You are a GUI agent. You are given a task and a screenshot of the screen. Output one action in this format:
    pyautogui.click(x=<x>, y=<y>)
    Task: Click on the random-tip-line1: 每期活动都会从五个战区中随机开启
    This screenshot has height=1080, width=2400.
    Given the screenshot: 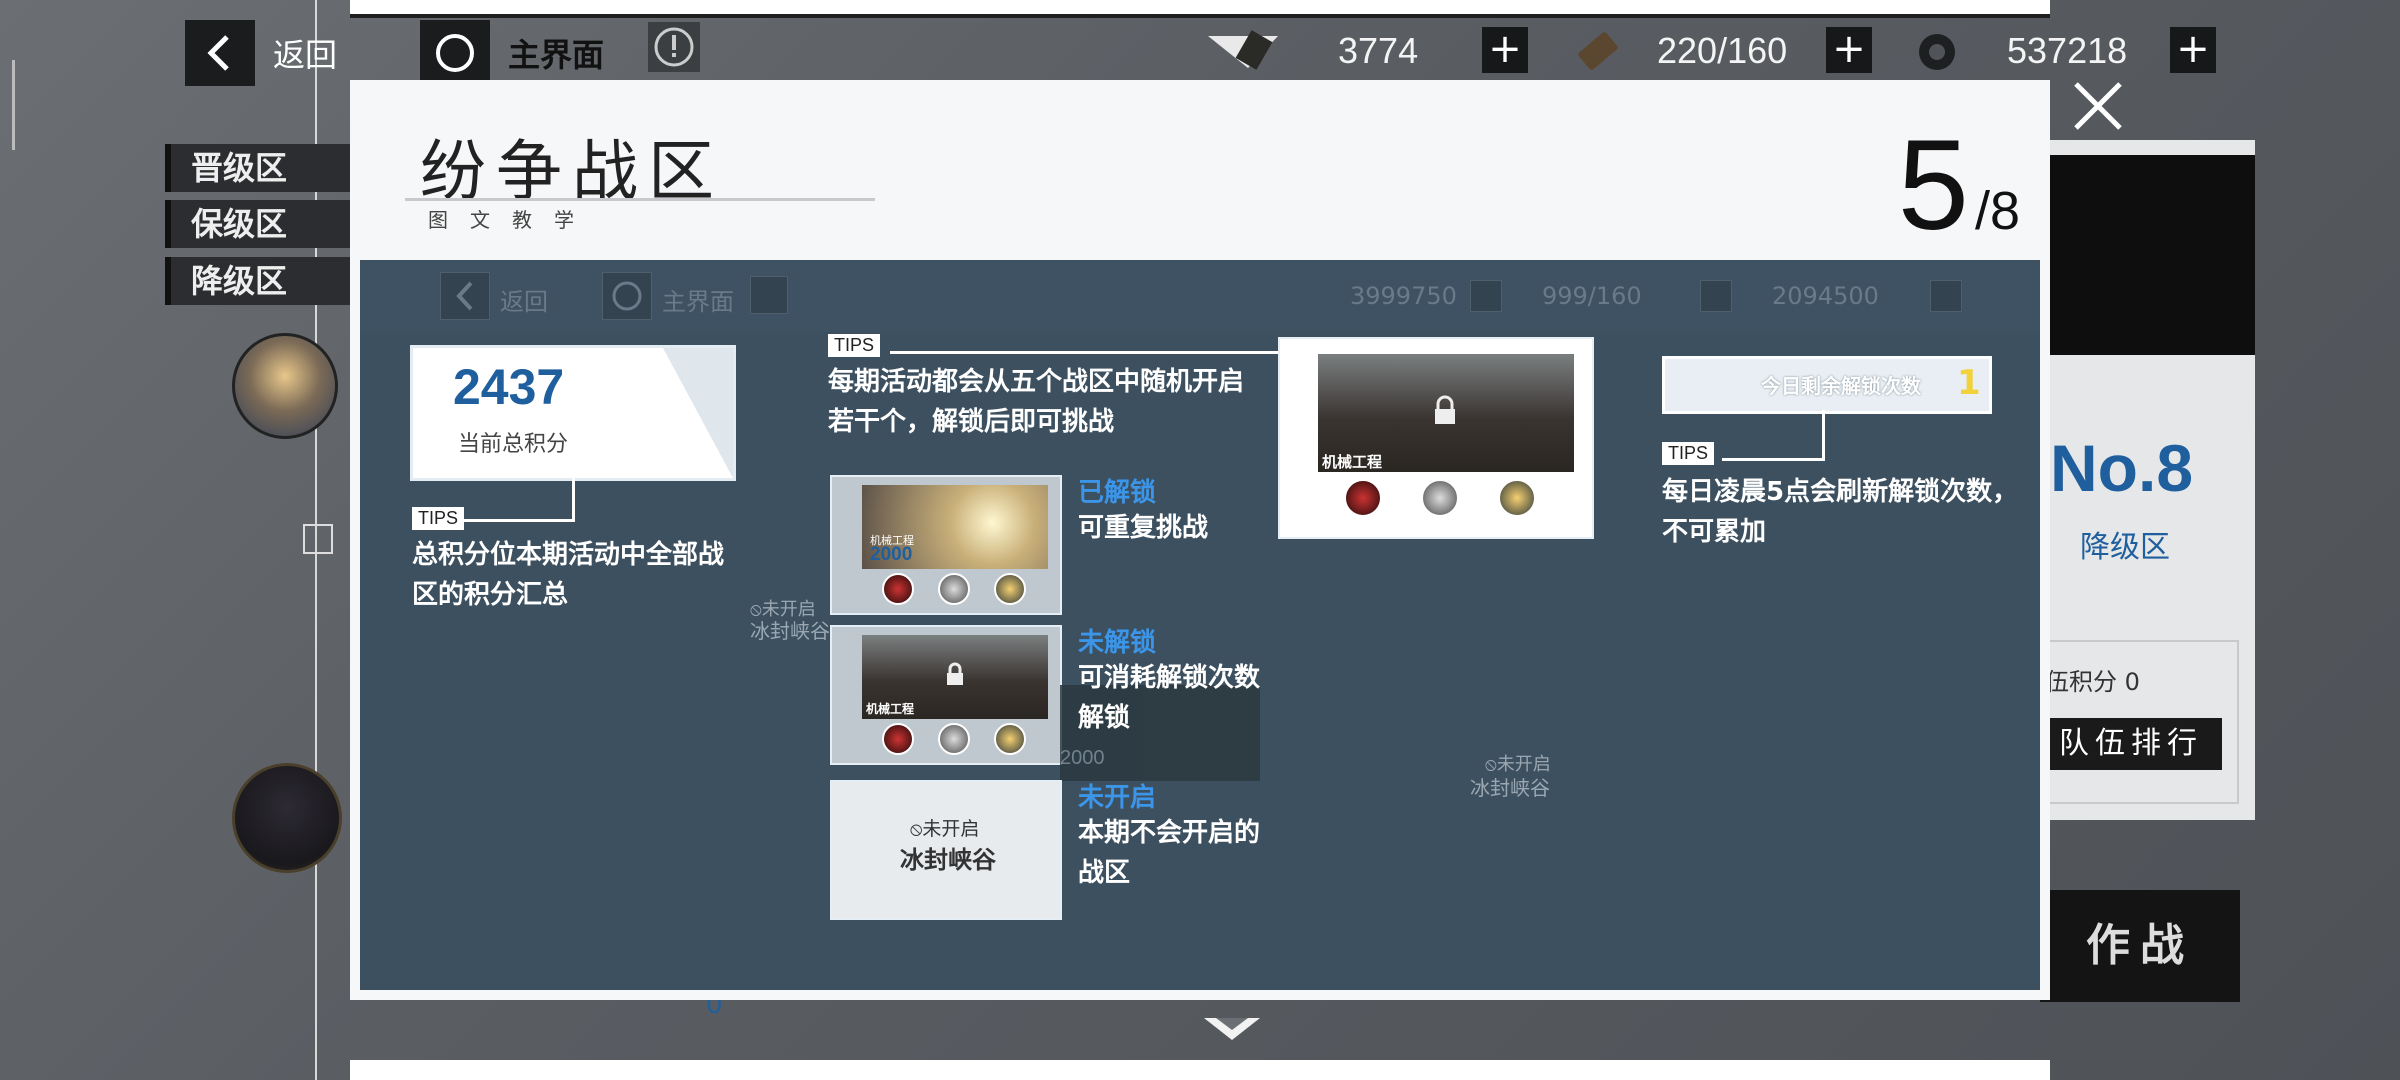 What is the action you would take?
    pyautogui.click(x=1036, y=382)
    